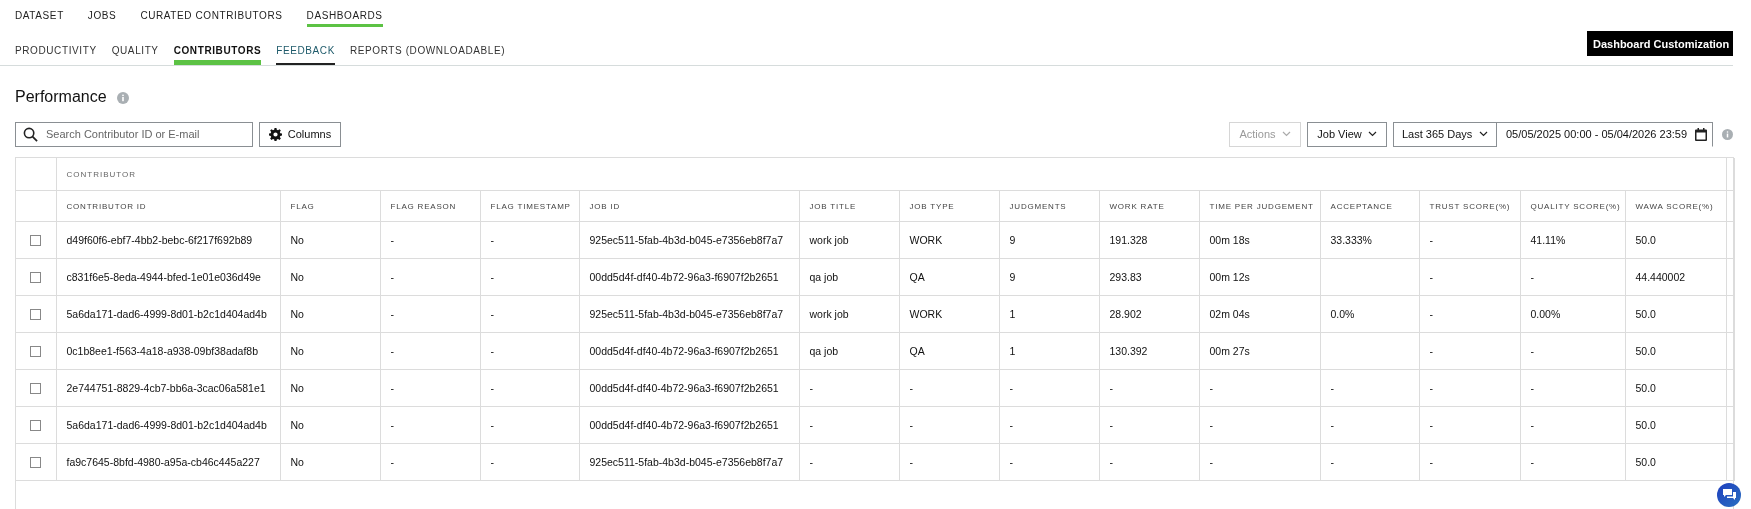  Describe the element at coordinates (344, 18) in the screenshot. I see `nav-tab: DASHBOARDS` at that location.